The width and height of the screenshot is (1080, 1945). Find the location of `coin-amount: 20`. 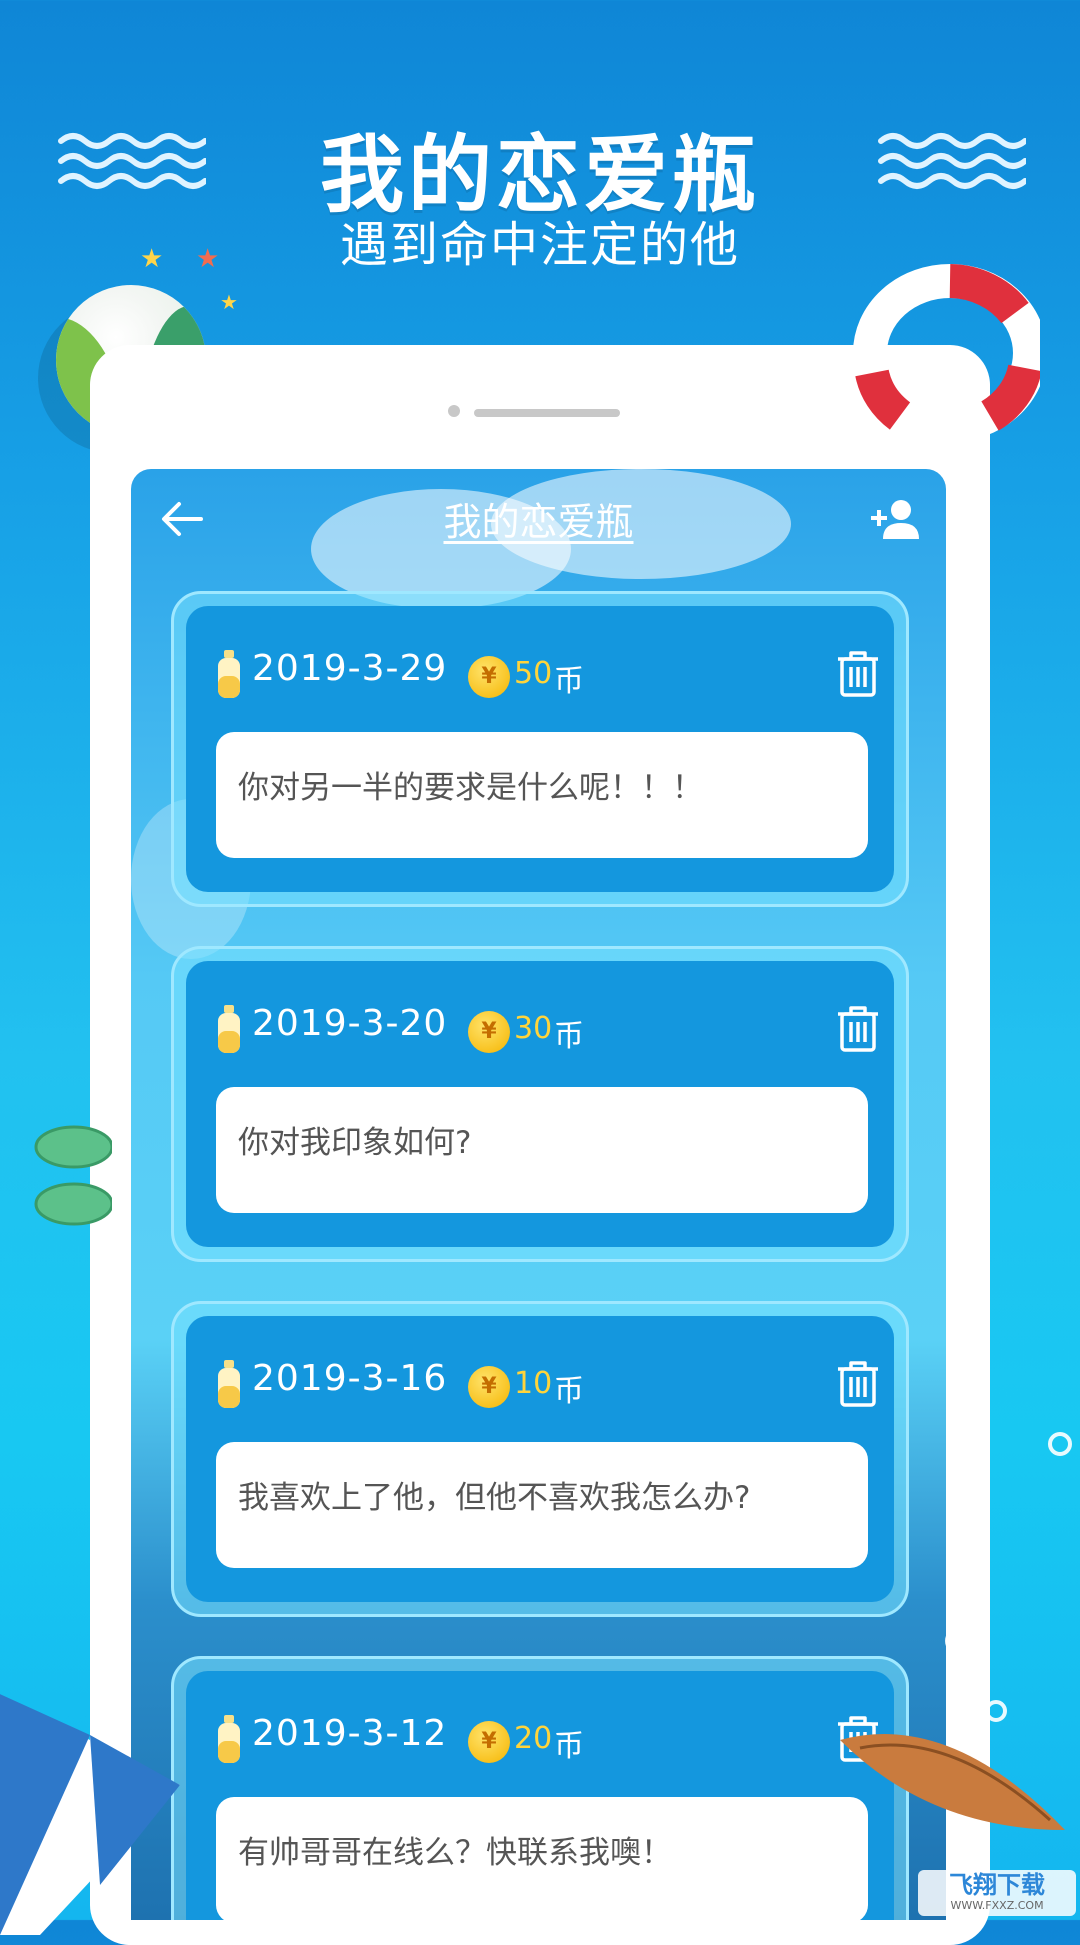

coin-amount: 20 is located at coordinates (533, 1738).